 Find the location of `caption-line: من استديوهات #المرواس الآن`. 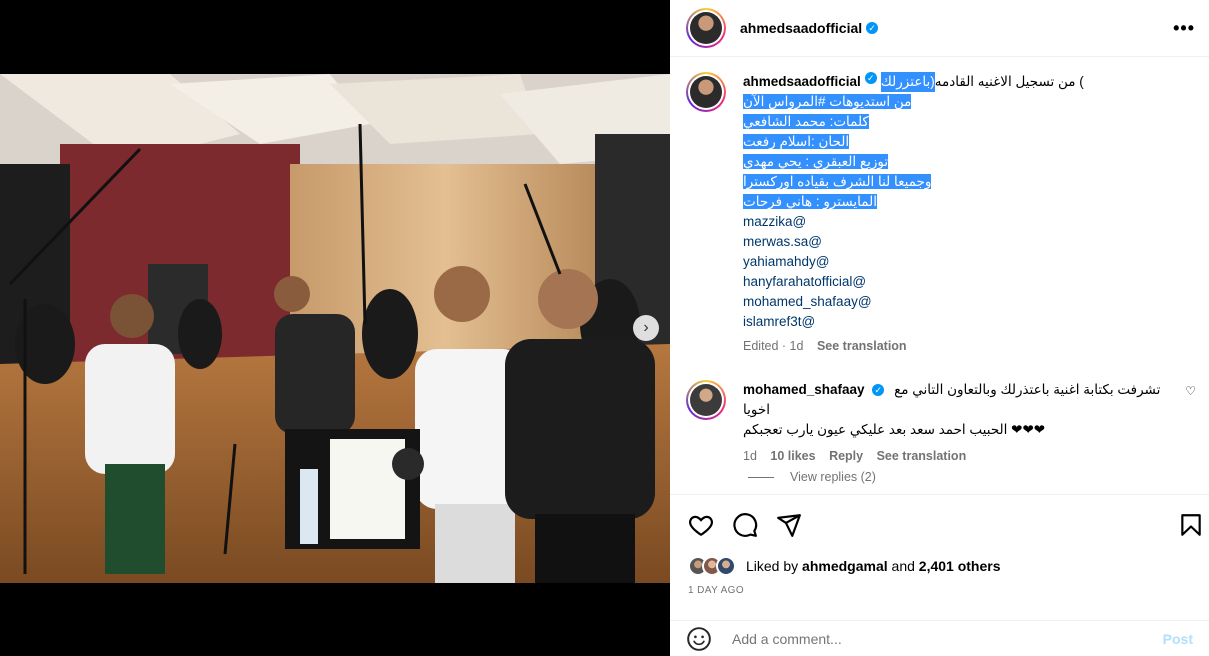

caption-line: من استديوهات #المرواس الآن is located at coordinates (827, 101).